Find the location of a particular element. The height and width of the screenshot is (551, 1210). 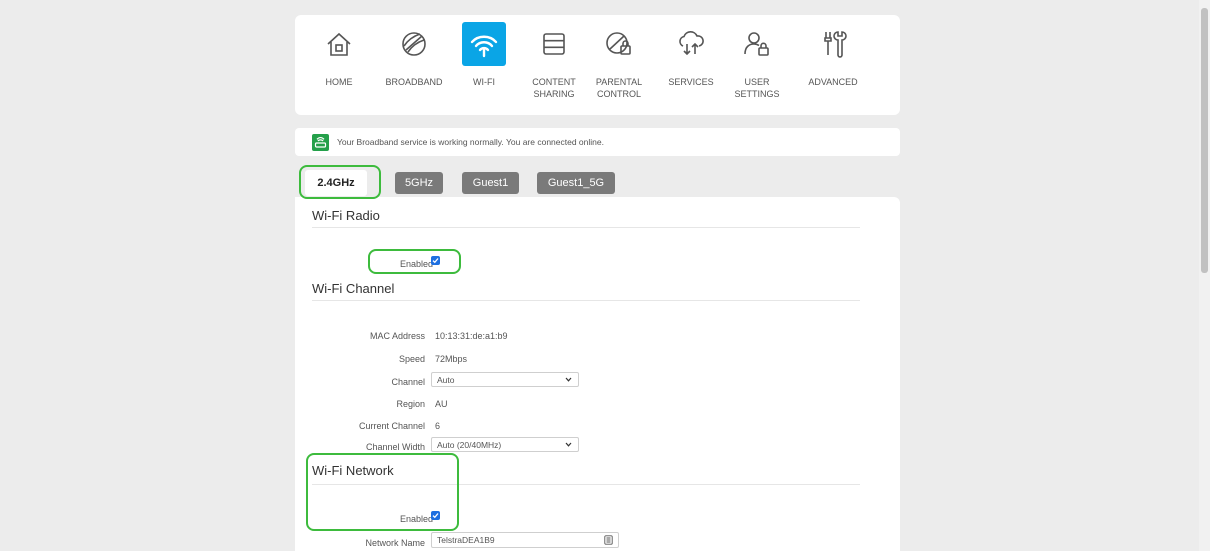

network-enabled-label: Enabled is located at coordinates (416, 519).